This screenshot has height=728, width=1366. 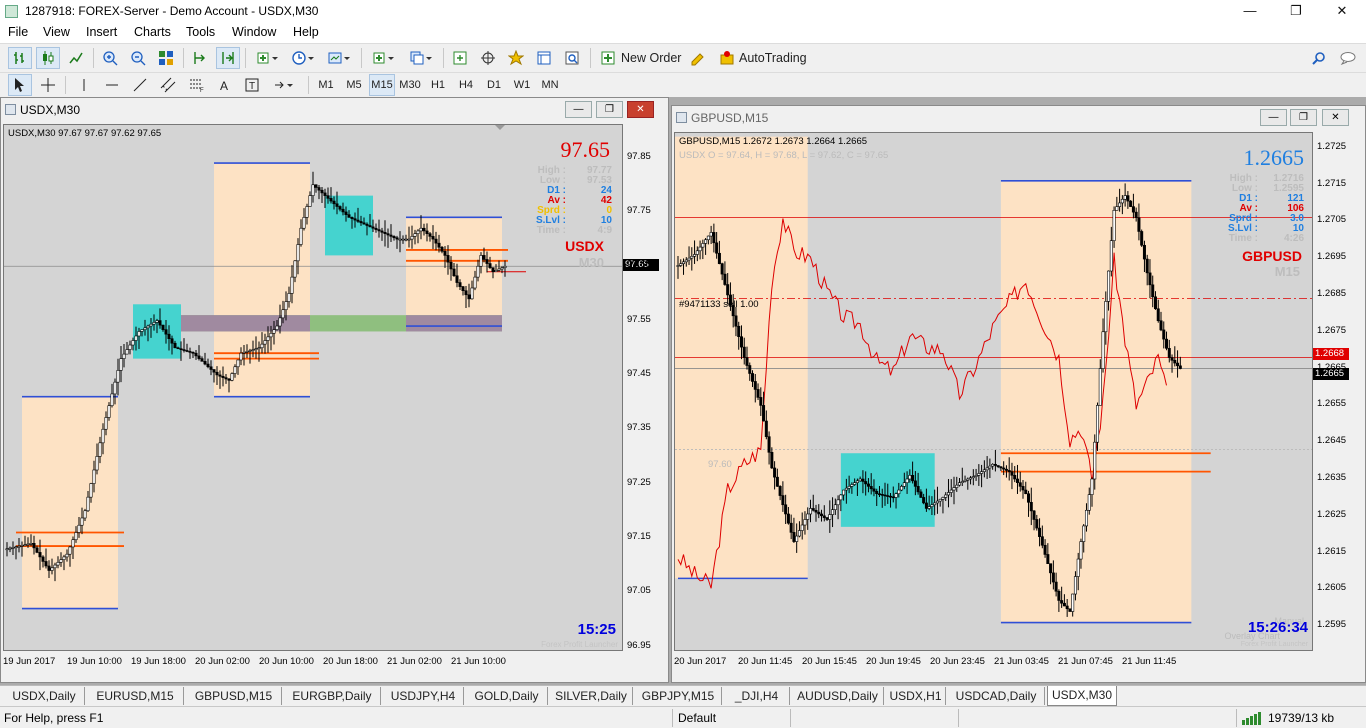 I want to click on cursor-button, so click(x=20, y=85).